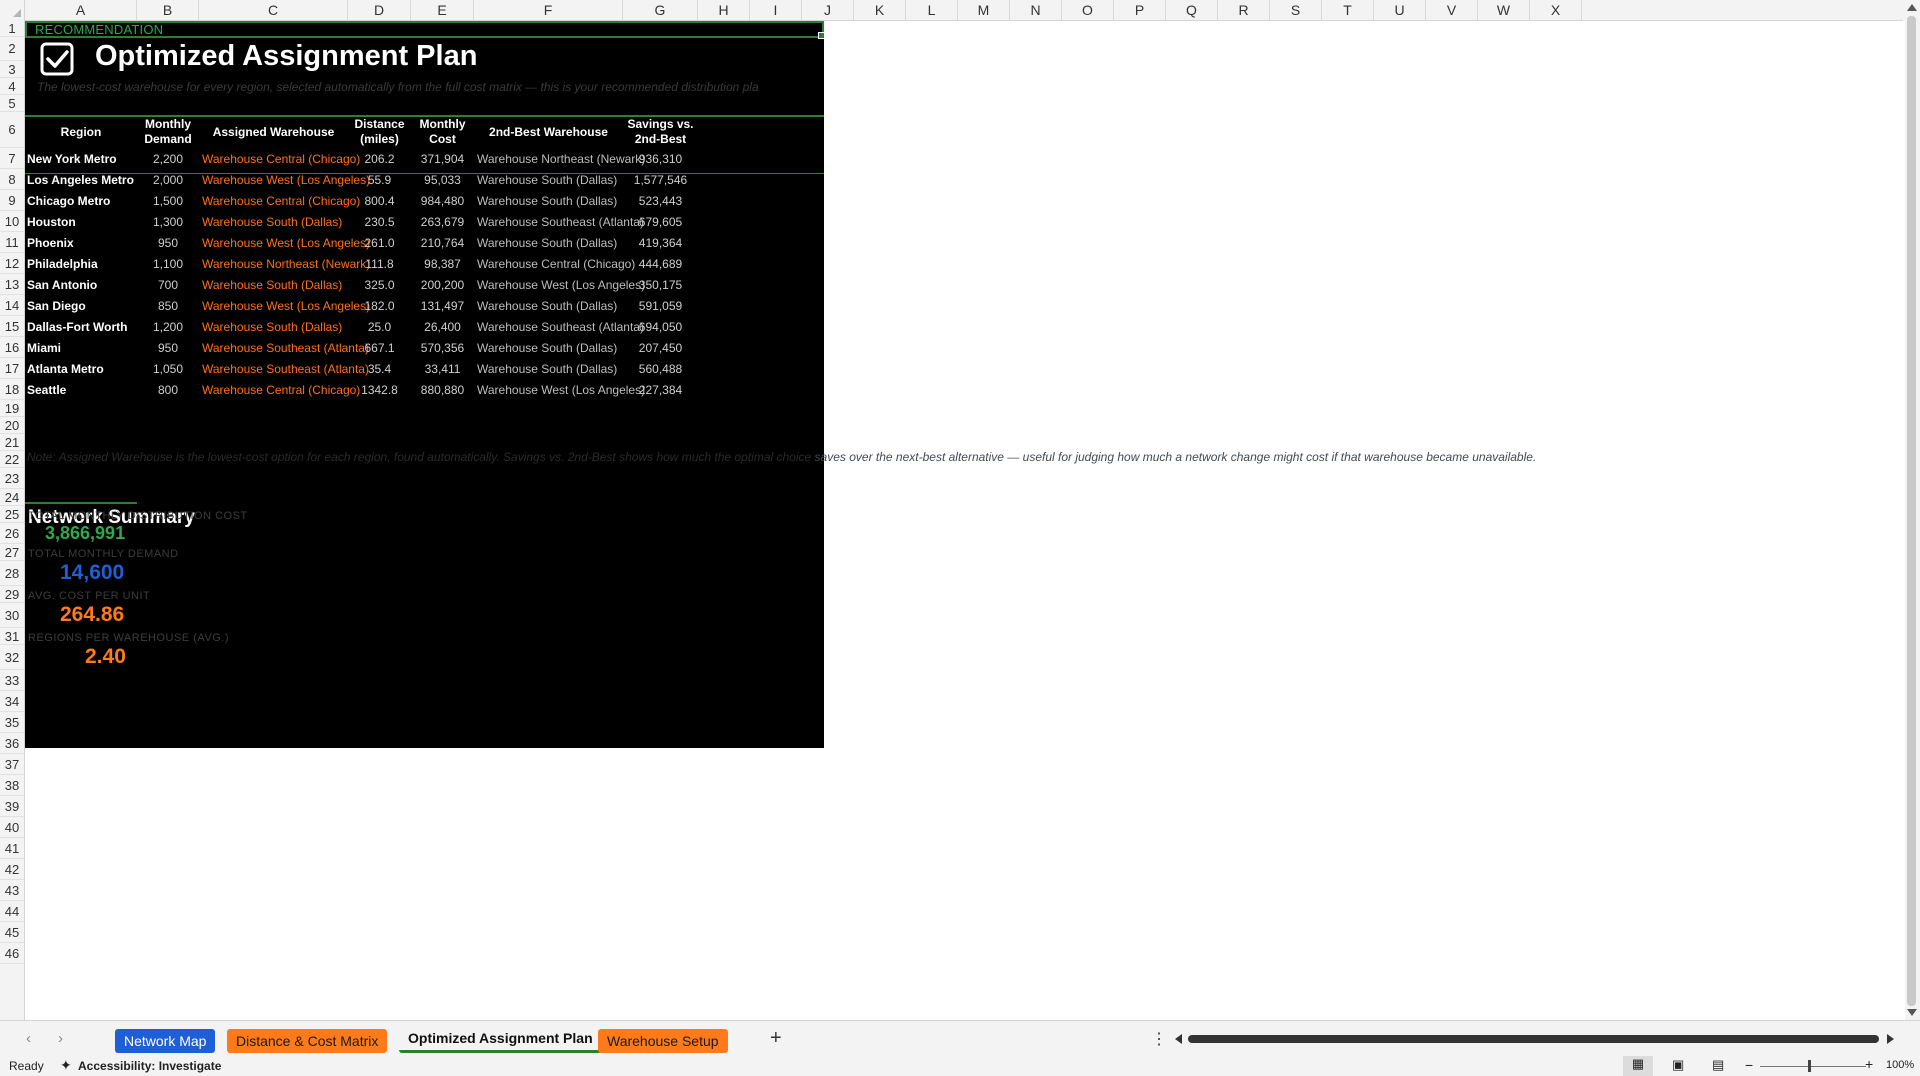 This screenshot has width=1920, height=1076. What do you see at coordinates (12, 657) in the screenshot?
I see `row-header-32: 32` at bounding box center [12, 657].